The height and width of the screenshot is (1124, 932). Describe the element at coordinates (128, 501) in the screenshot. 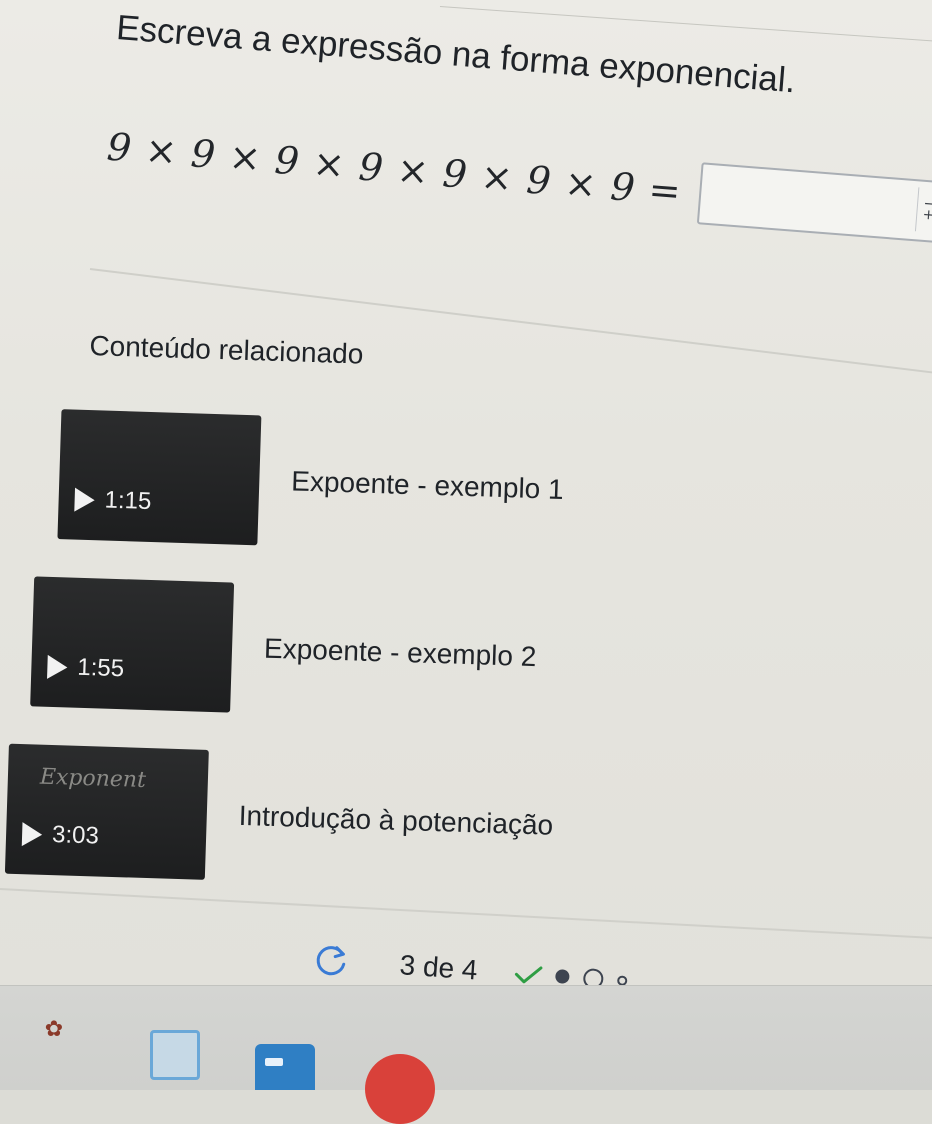

I see `video-duration: 1:15` at that location.